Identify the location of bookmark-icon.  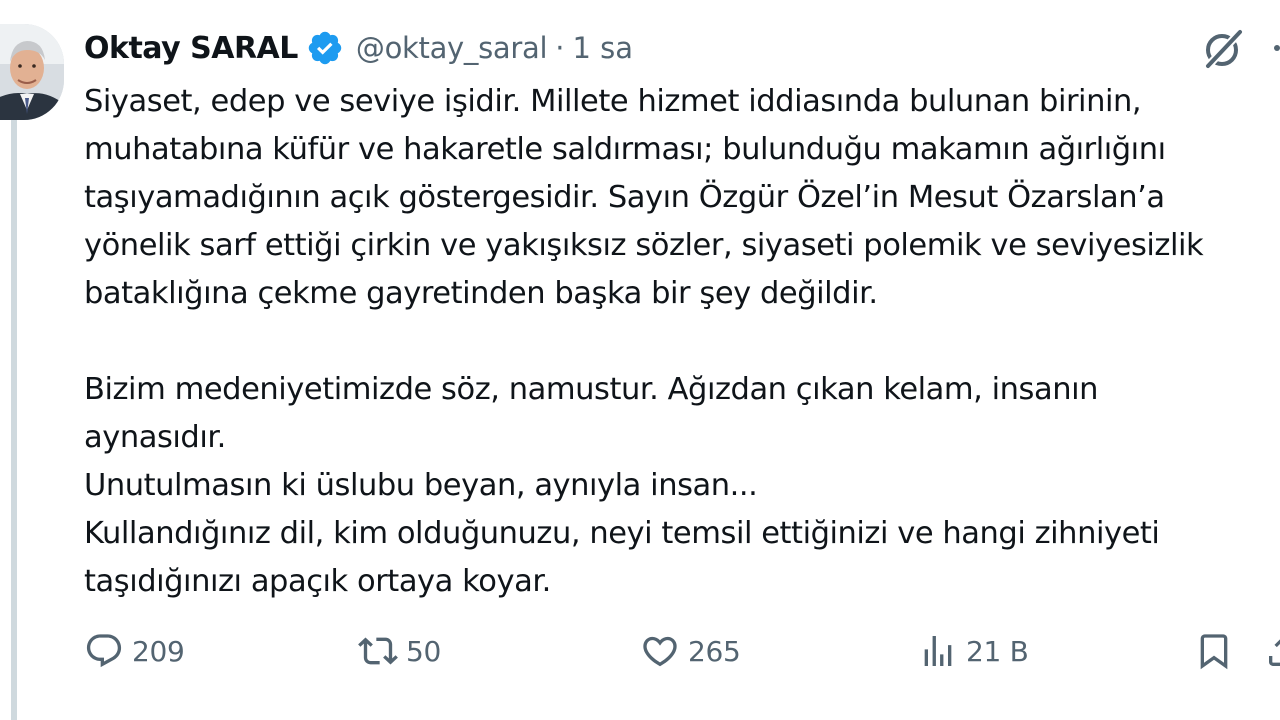
(1214, 652).